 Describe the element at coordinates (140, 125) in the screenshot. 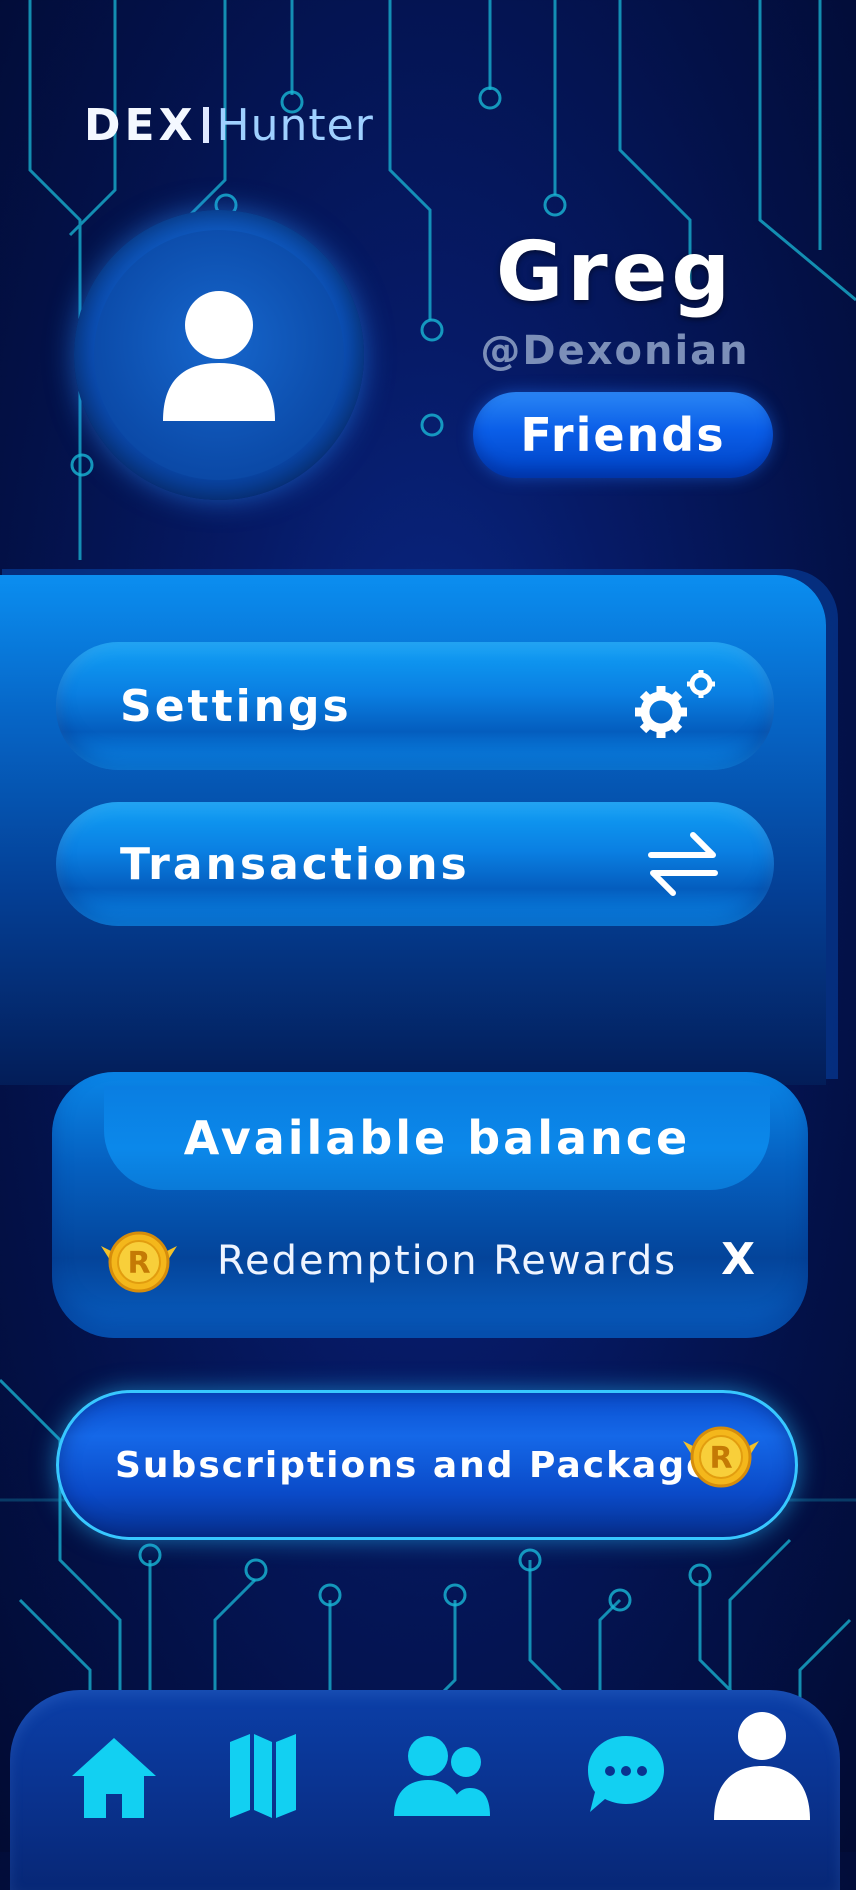

I see `logo-primary: DEX` at that location.